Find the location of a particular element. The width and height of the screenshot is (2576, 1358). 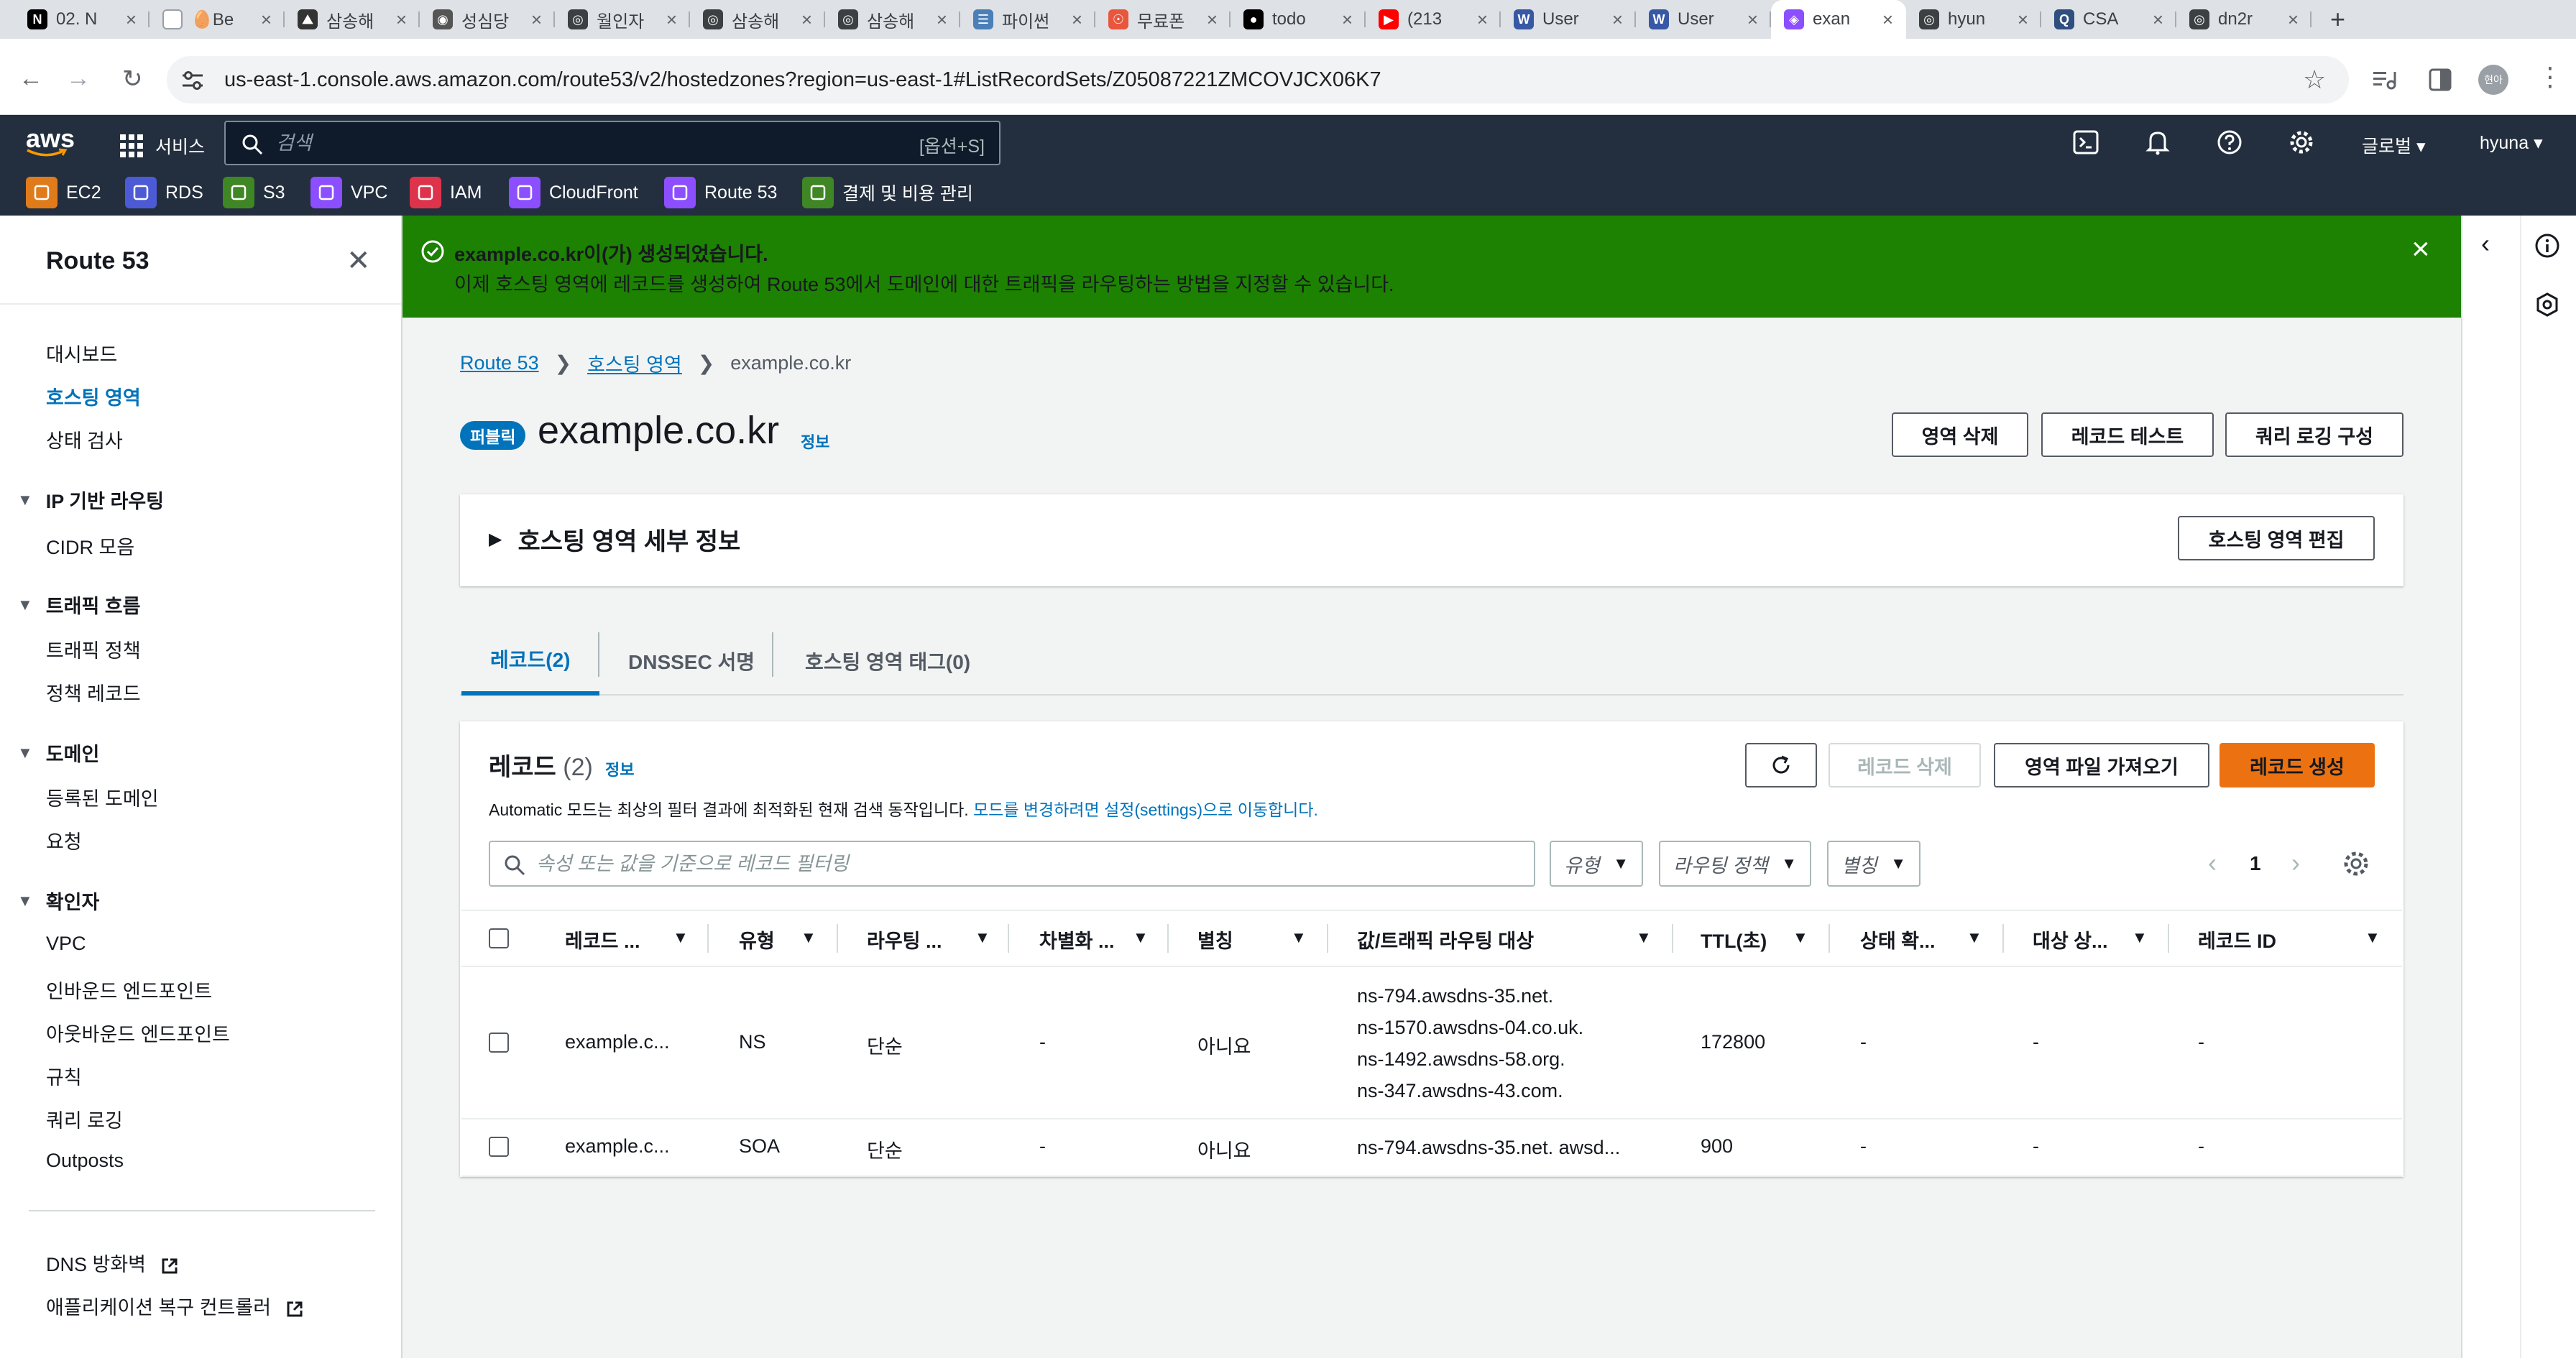

column-header: 별칭 is located at coordinates (1215, 939).